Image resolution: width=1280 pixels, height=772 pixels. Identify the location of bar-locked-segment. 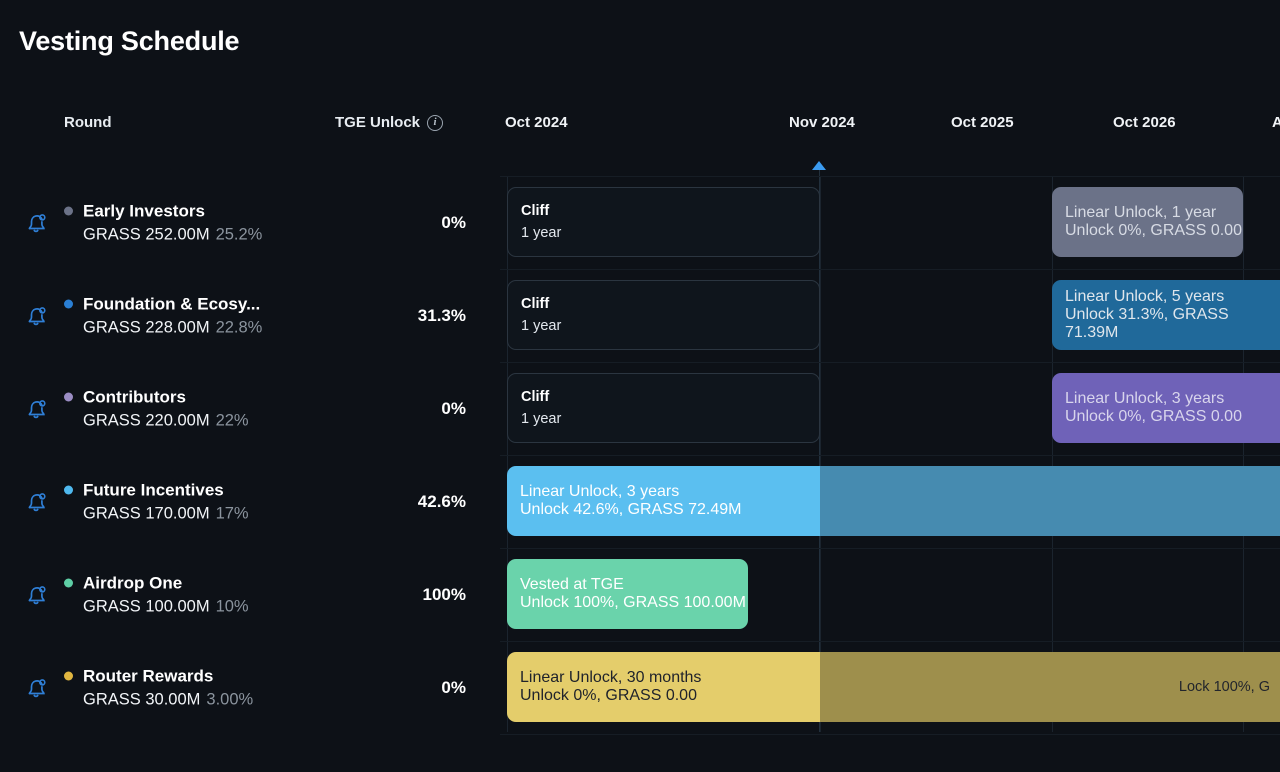
(1050, 501).